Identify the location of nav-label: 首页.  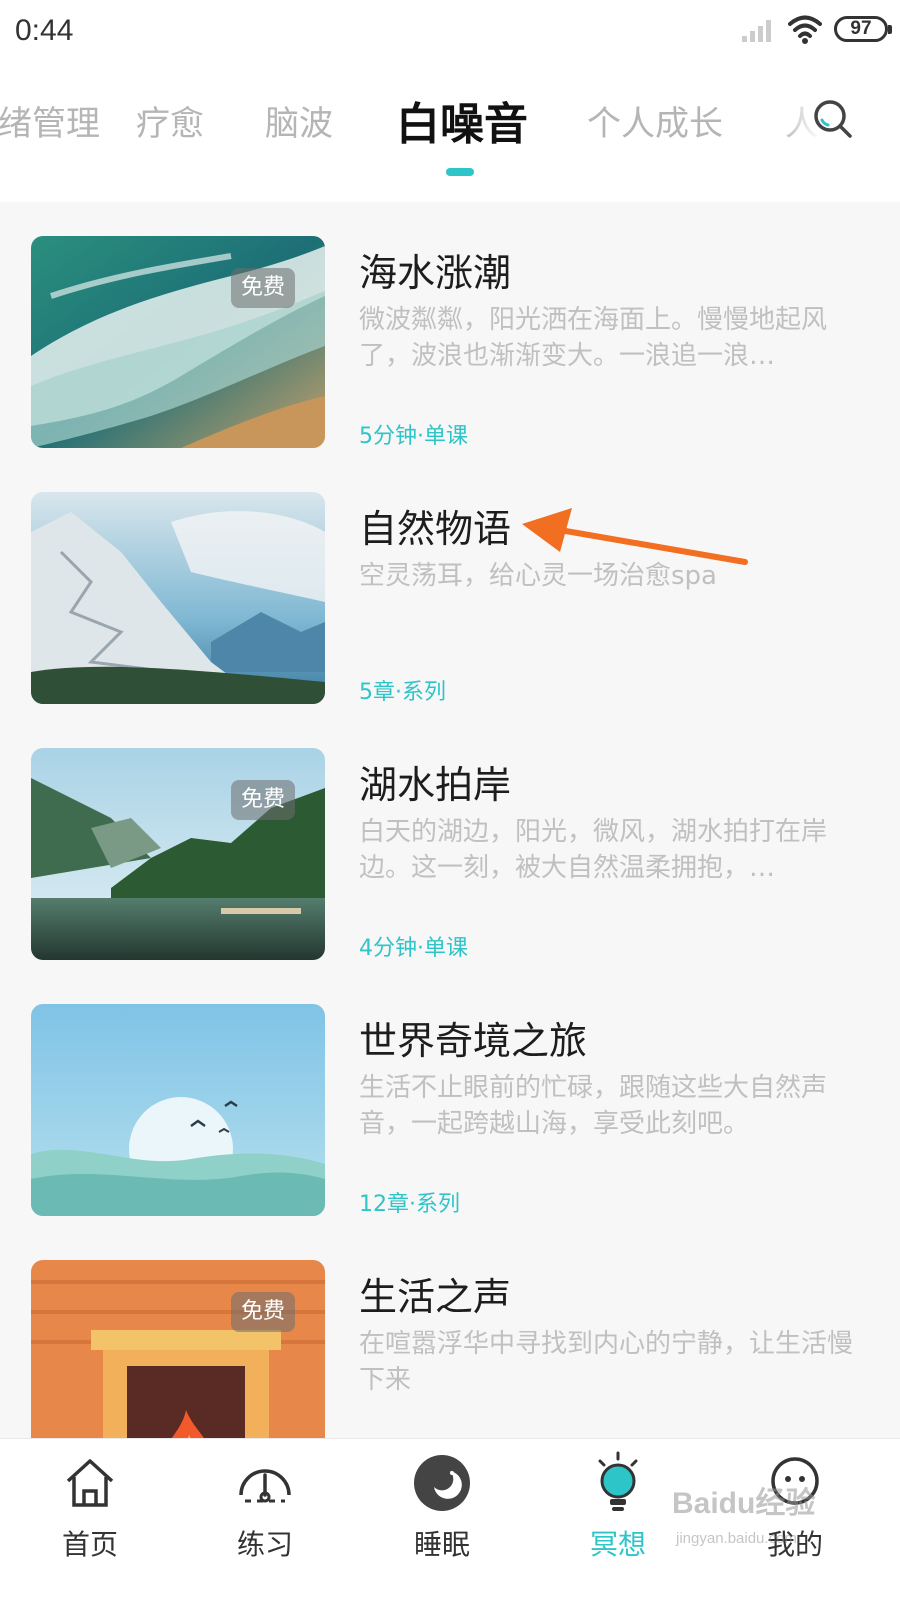
(89, 1544).